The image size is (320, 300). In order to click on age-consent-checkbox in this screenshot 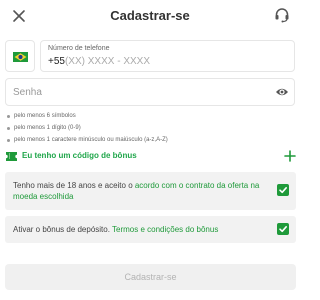, I will do `click(283, 190)`.